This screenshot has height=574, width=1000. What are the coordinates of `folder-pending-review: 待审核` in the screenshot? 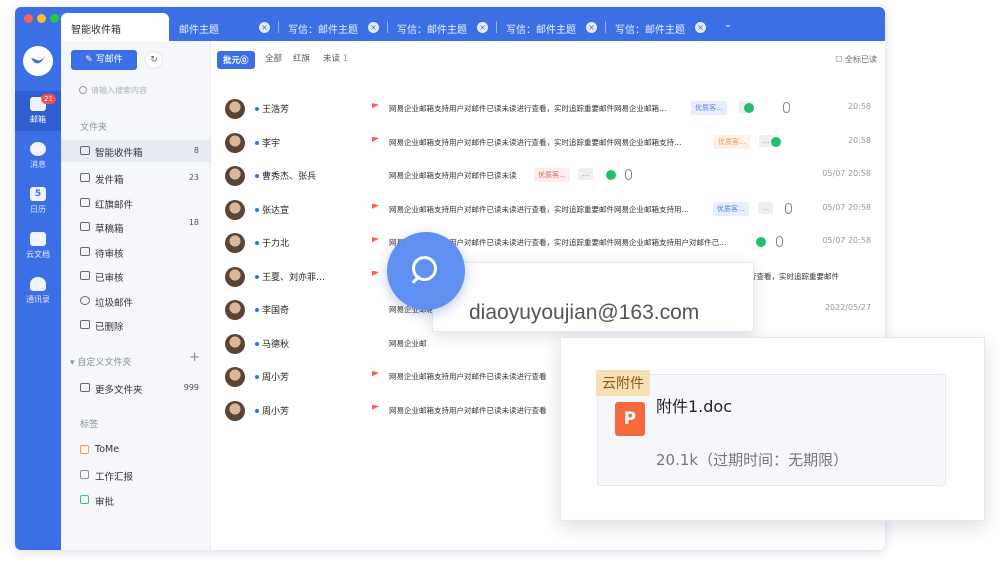 It's located at (136, 252).